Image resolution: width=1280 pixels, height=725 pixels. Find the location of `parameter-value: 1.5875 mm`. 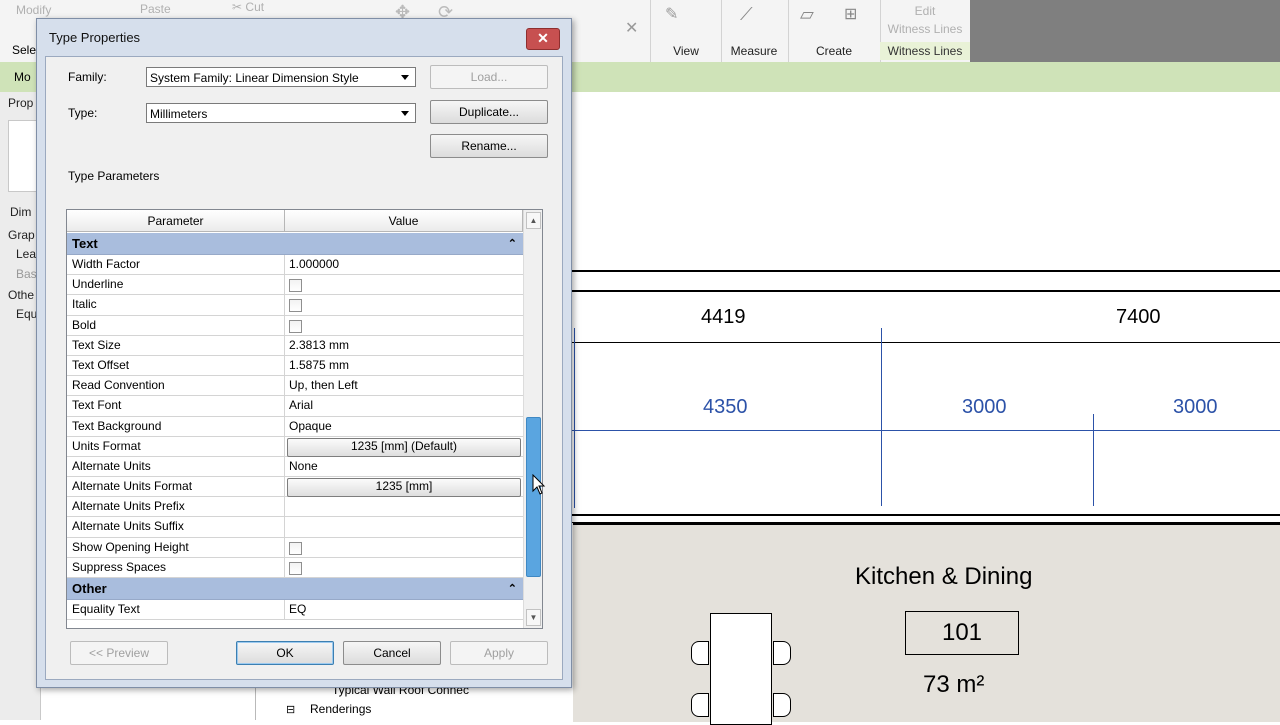

parameter-value: 1.5875 mm is located at coordinates (404, 365).